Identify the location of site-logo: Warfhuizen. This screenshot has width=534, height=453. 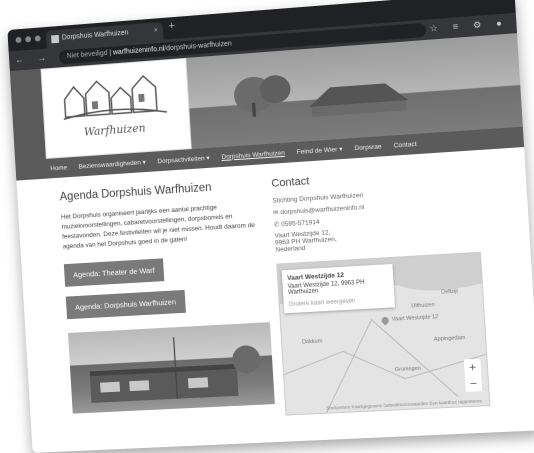
(116, 108).